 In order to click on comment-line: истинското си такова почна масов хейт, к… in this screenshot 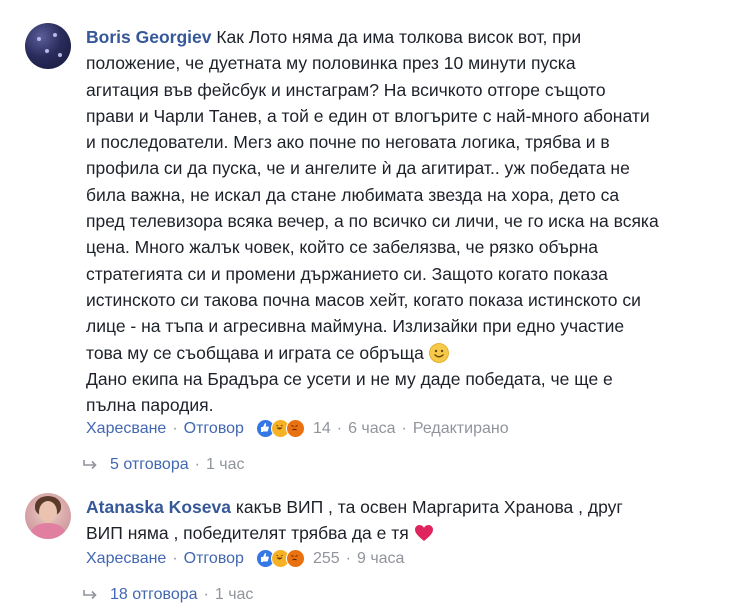, I will do `click(363, 299)`.